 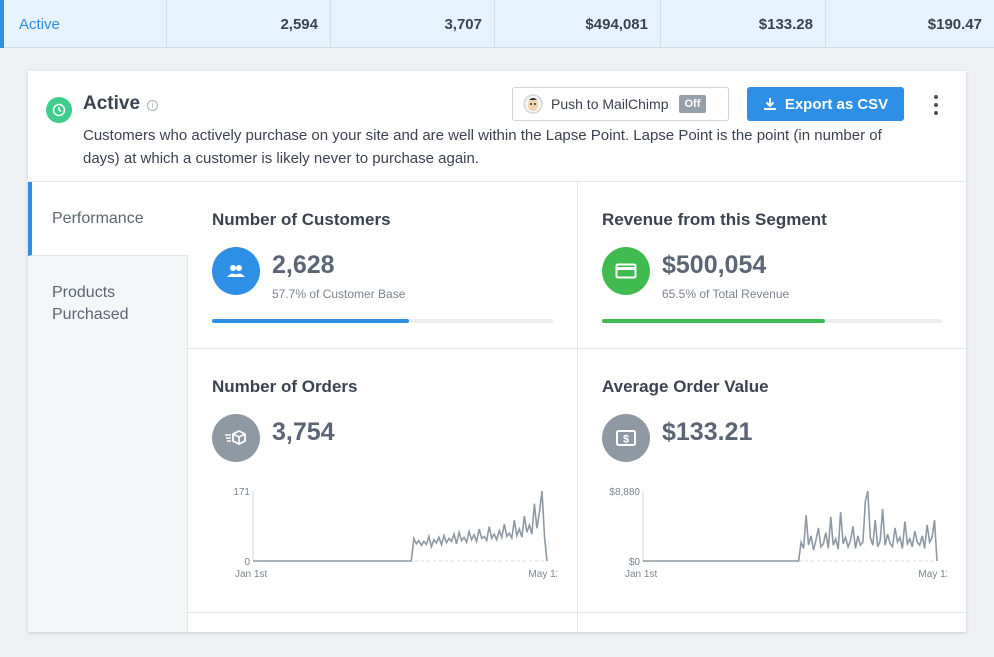 I want to click on panel-divider-horizontal, so click(x=577, y=348).